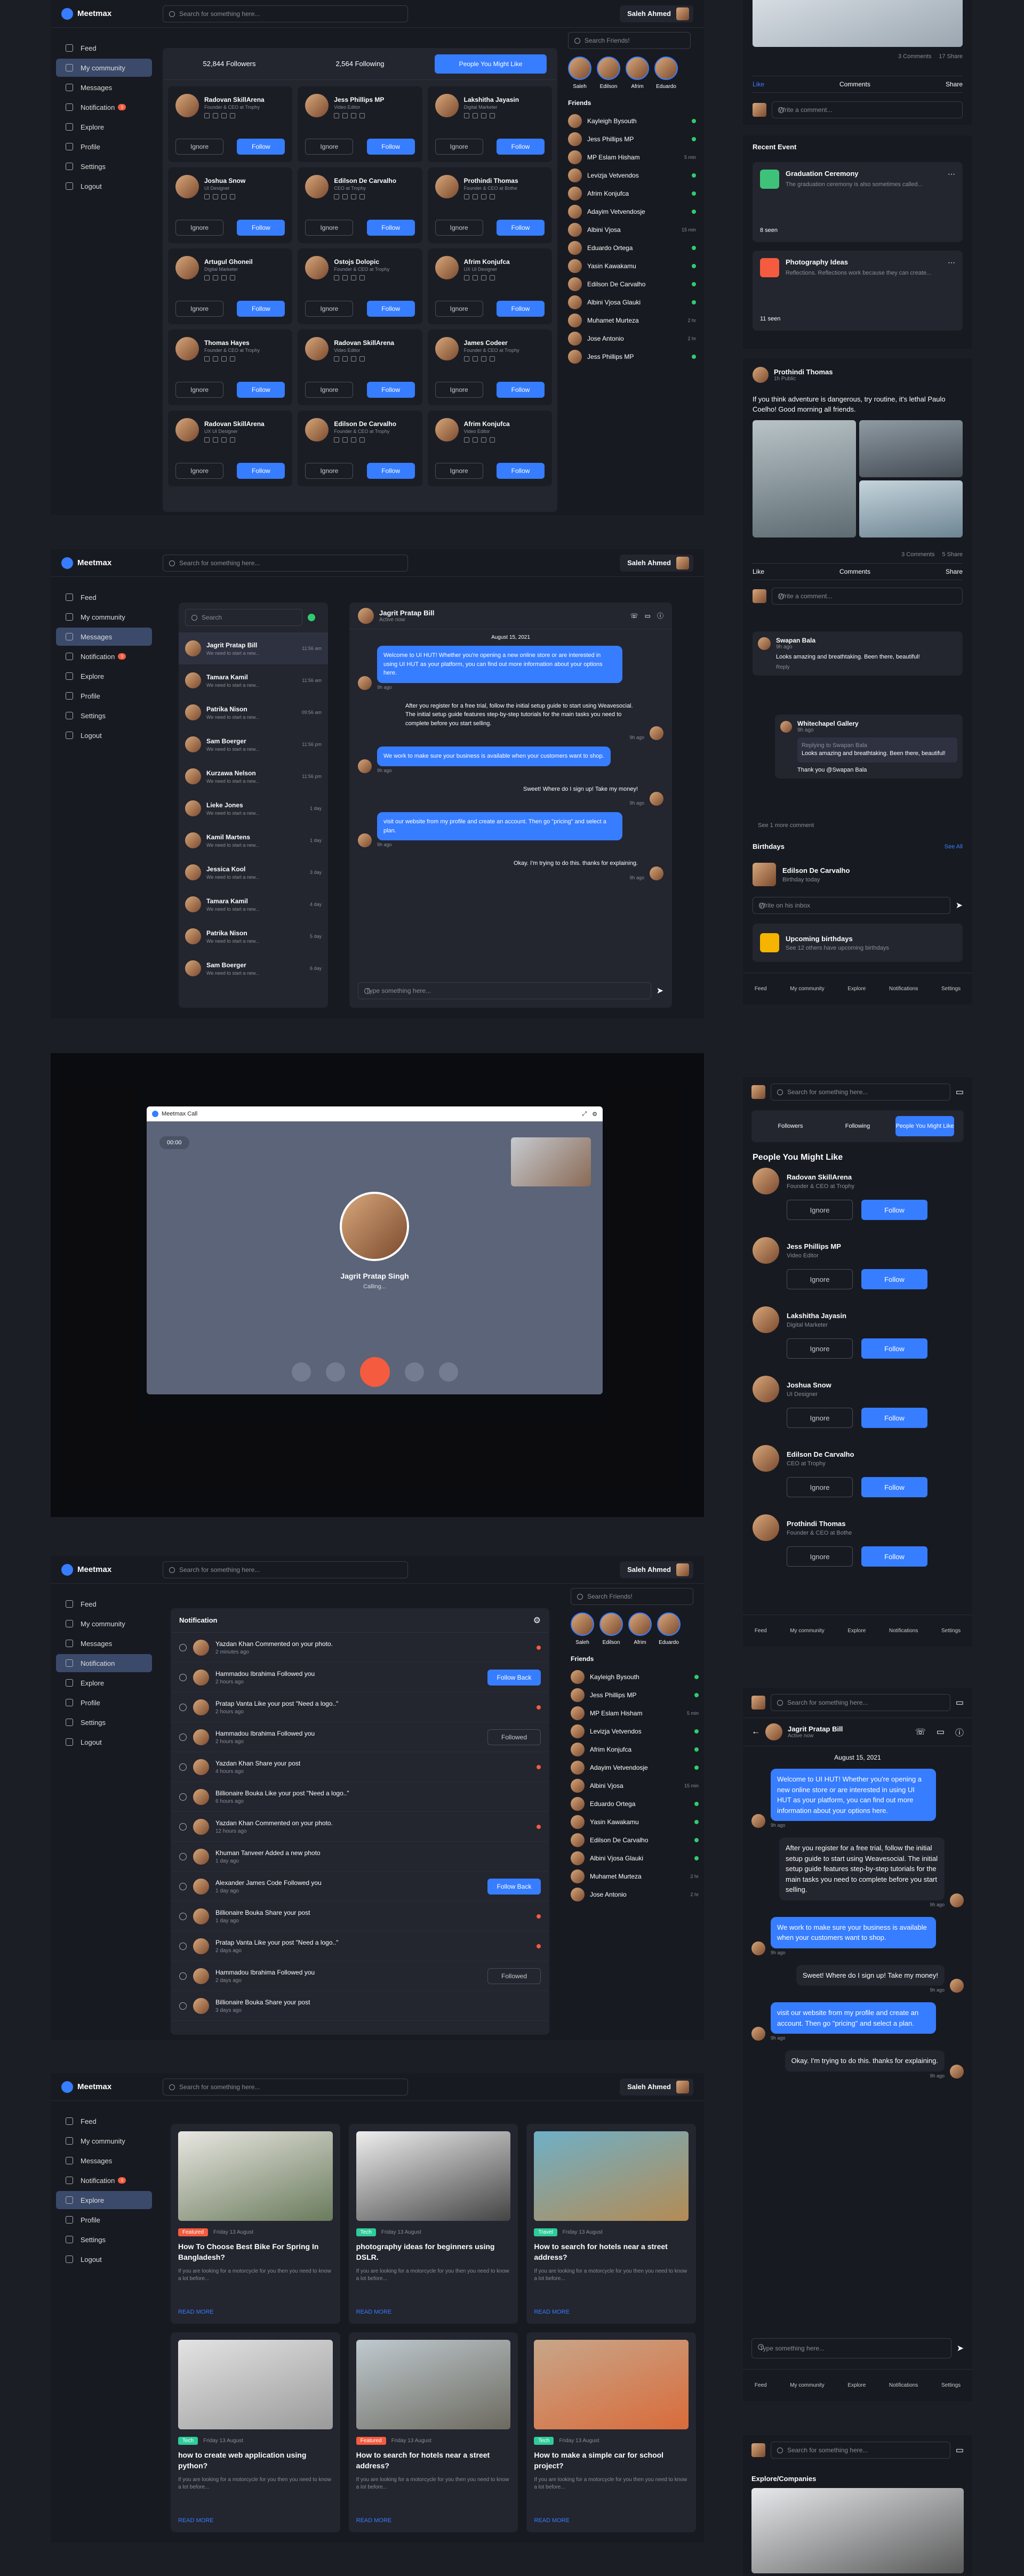 The width and height of the screenshot is (1024, 2576). Describe the element at coordinates (360, 64) in the screenshot. I see `following-tab: 2,564 Following` at that location.